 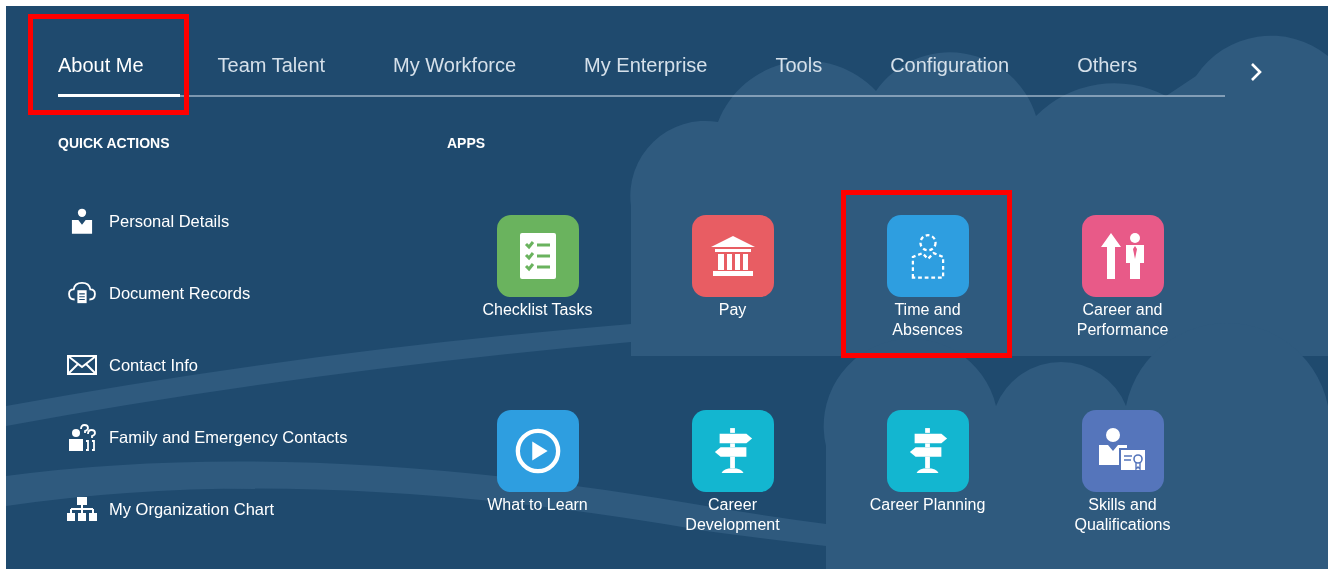 I want to click on chevron-right-icon, so click(x=1256, y=71).